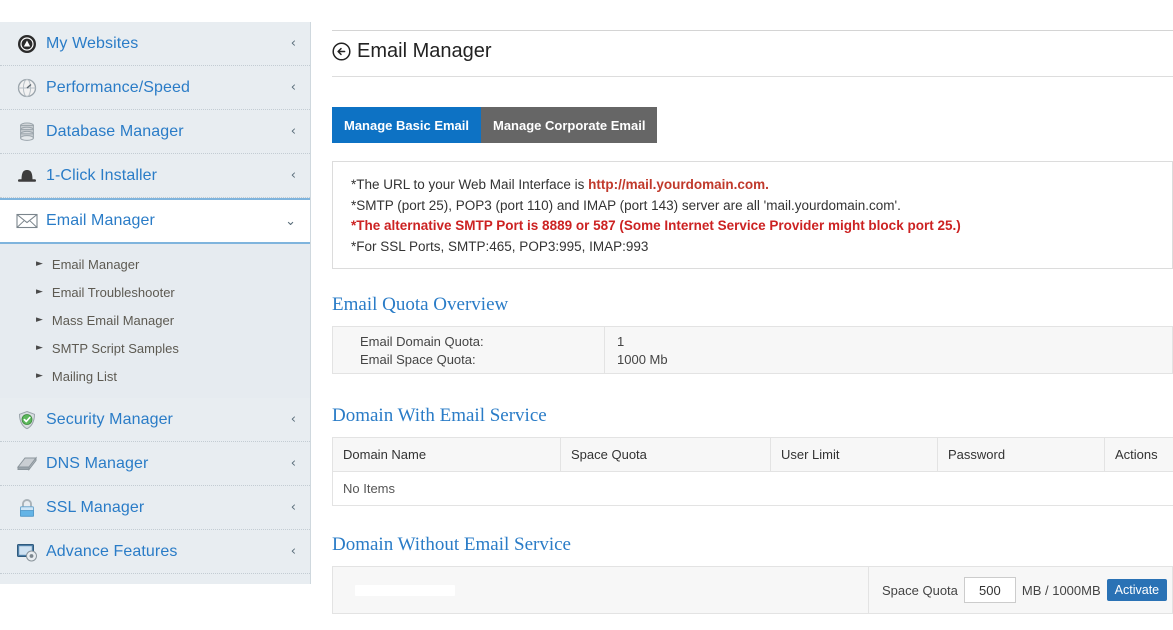  Describe the element at coordinates (1021, 454) in the screenshot. I see `column-header-password: Password` at that location.